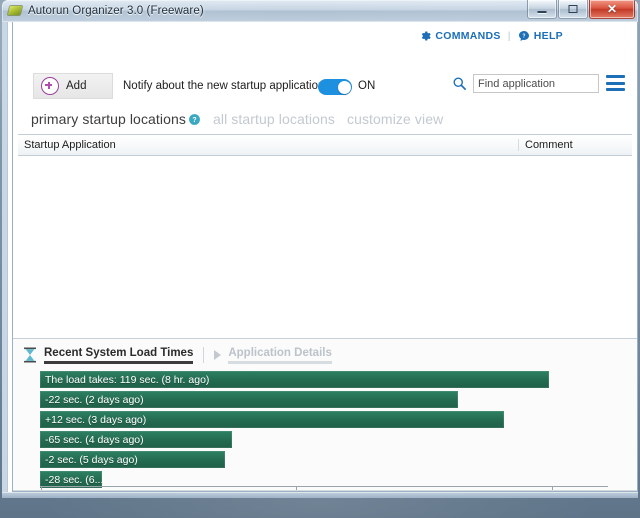 This screenshot has width=640, height=518. Describe the element at coordinates (96, 419) in the screenshot. I see `chart-bar-label: +12 sec. (3 days ago)` at that location.